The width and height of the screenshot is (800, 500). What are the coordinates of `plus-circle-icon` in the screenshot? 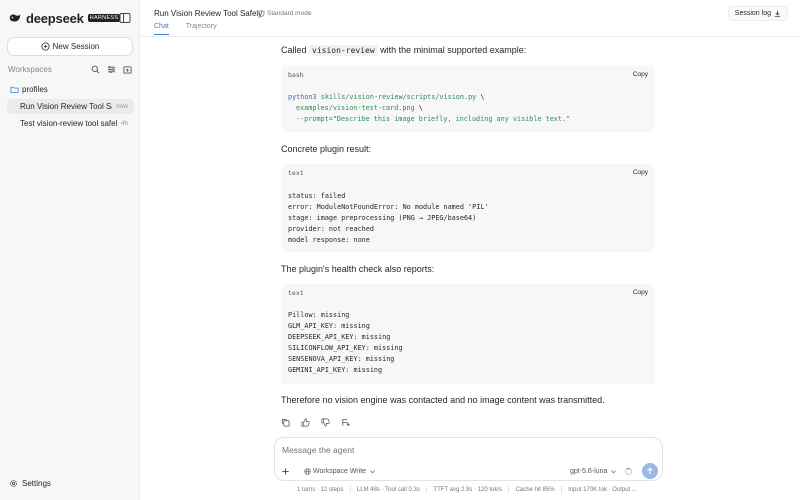 It's located at (45, 46).